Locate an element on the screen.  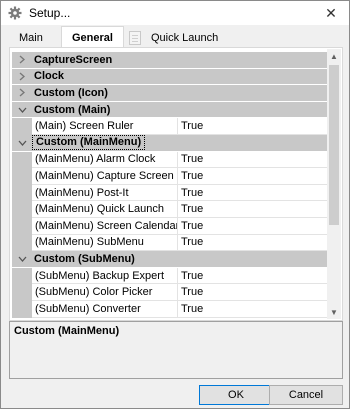
grid-property-row: (Main) Screen Ruler True is located at coordinates (170, 126).